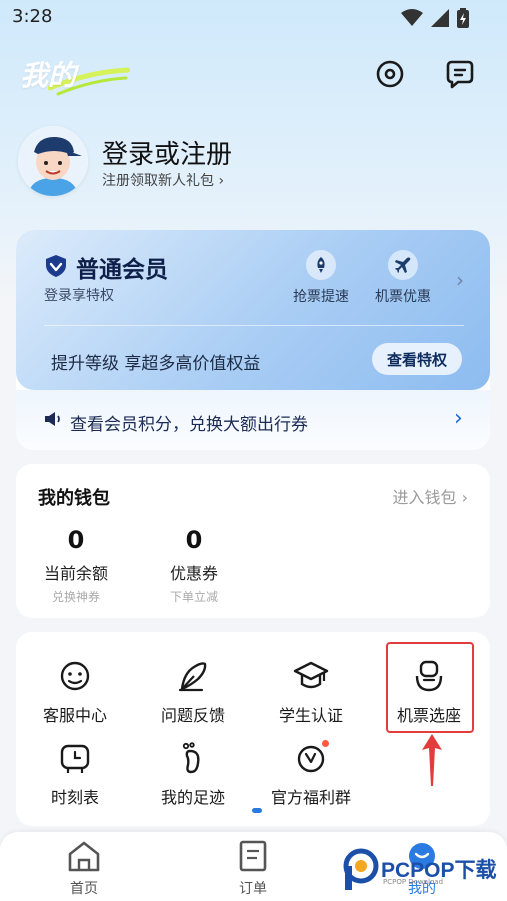 The image size is (507, 901). I want to click on feedback-icon, so click(192, 677).